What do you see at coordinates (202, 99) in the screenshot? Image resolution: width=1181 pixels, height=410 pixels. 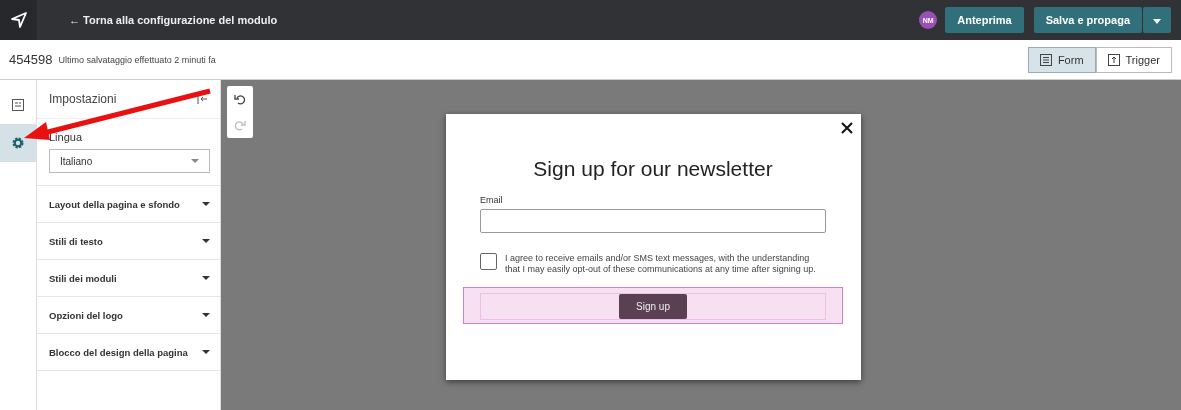 I see `collapse-icon` at bounding box center [202, 99].